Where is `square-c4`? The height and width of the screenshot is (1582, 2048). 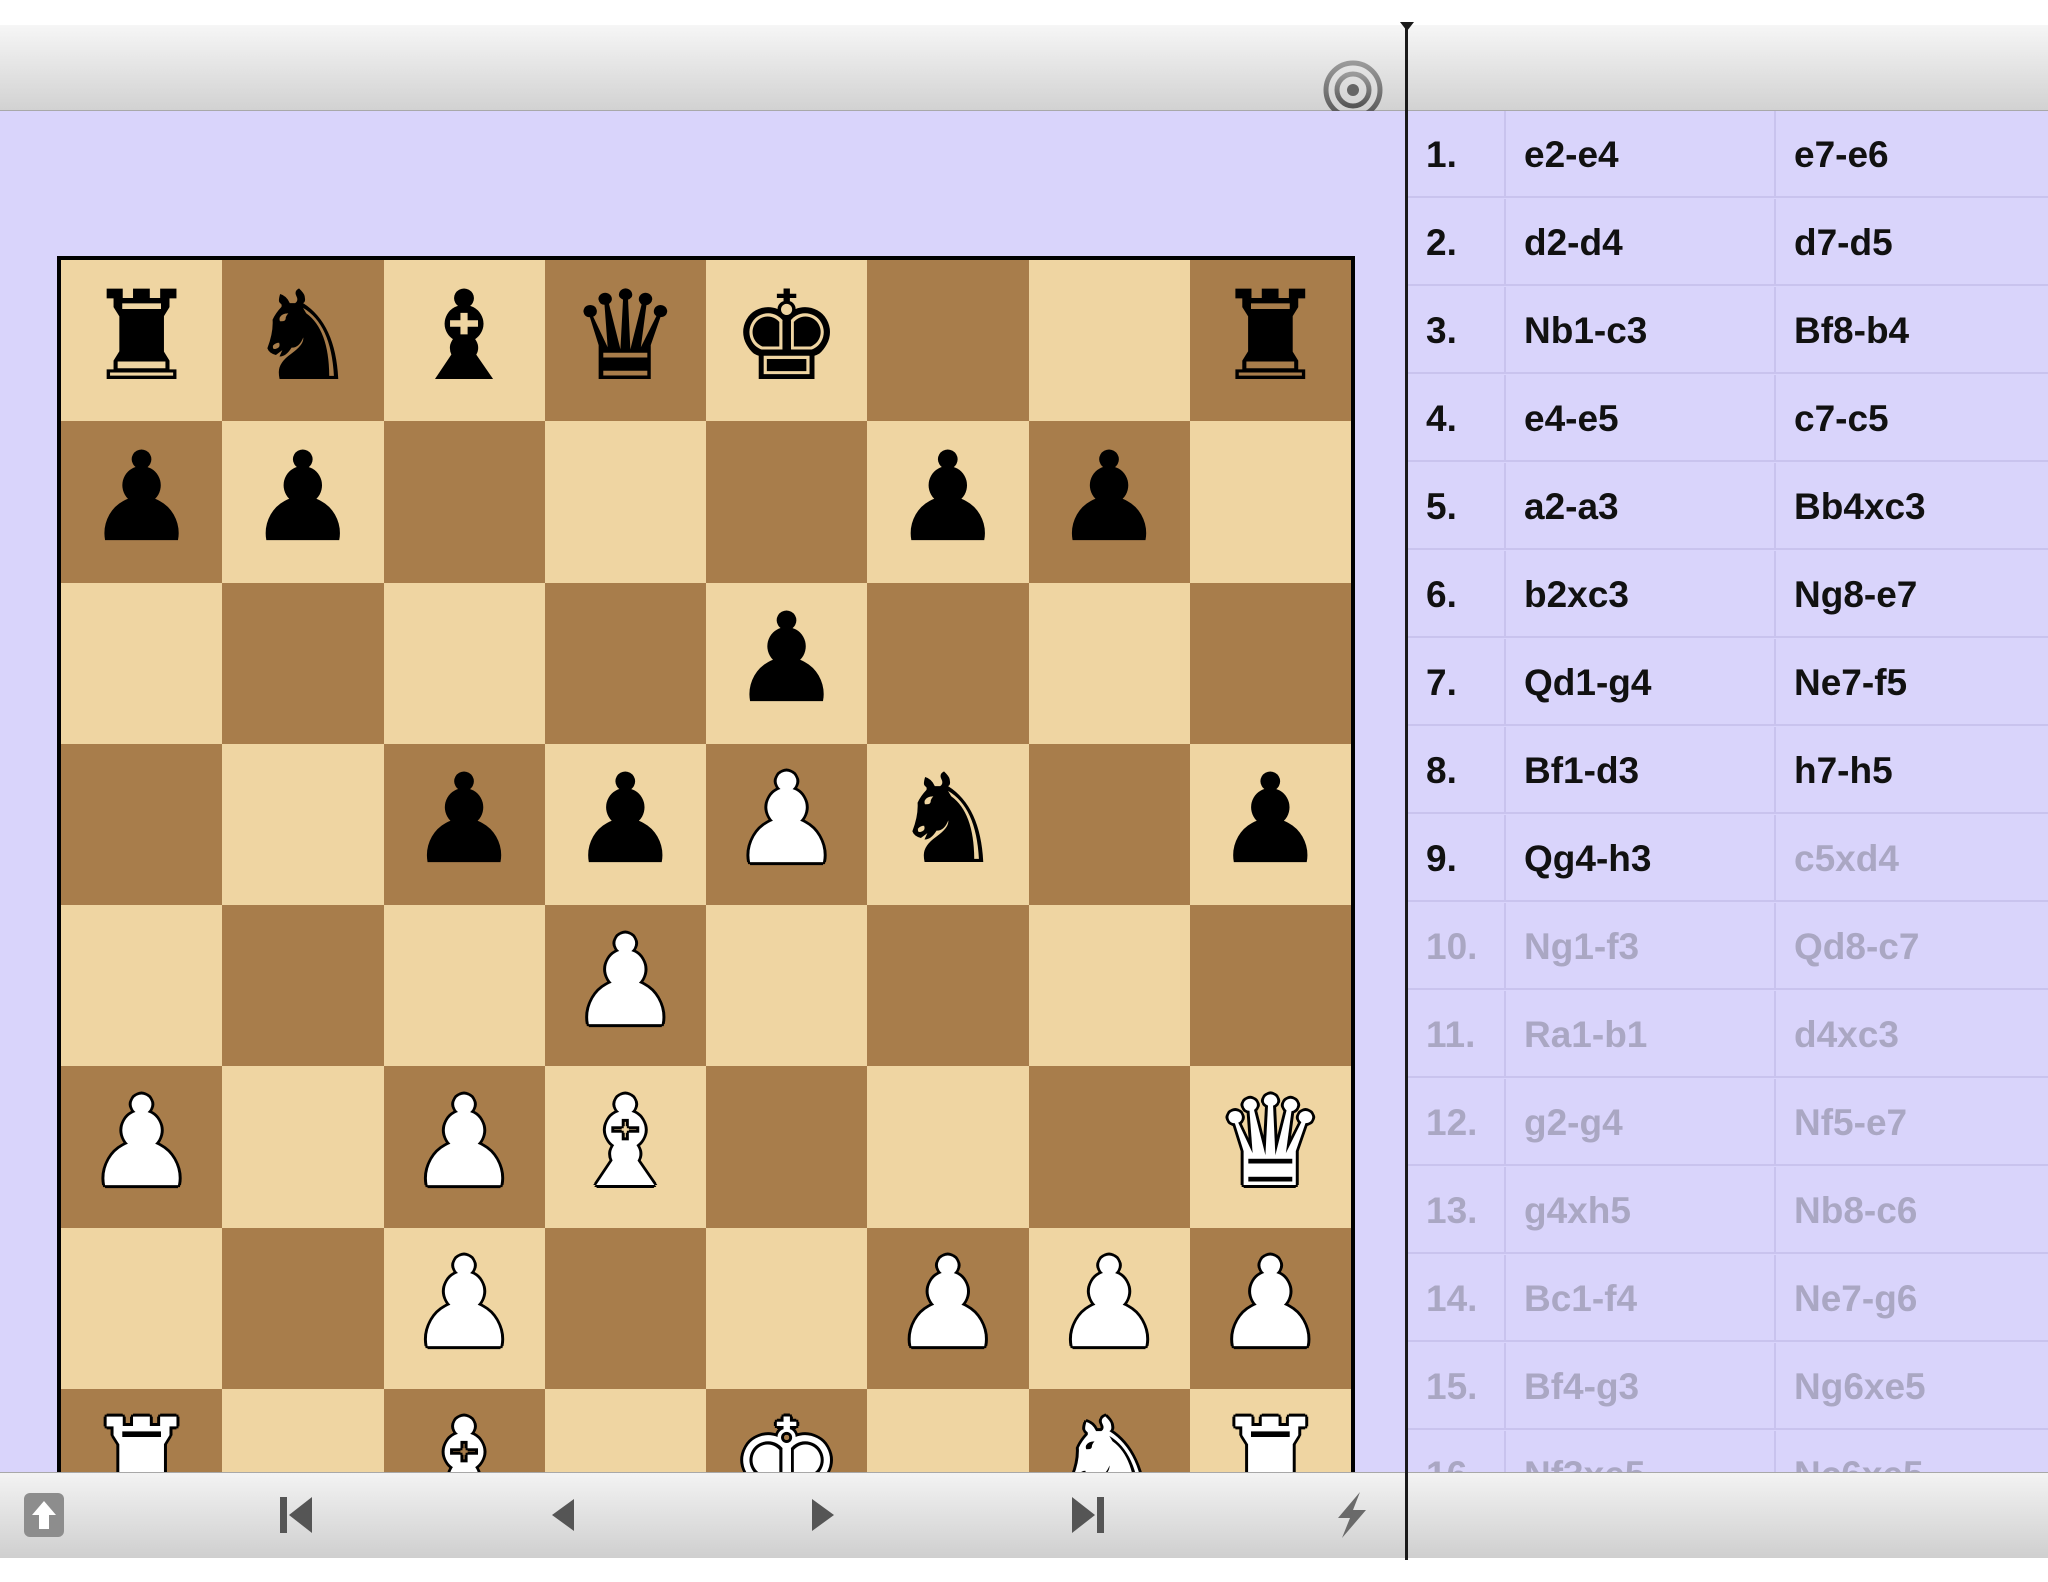
square-c4 is located at coordinates (464, 986).